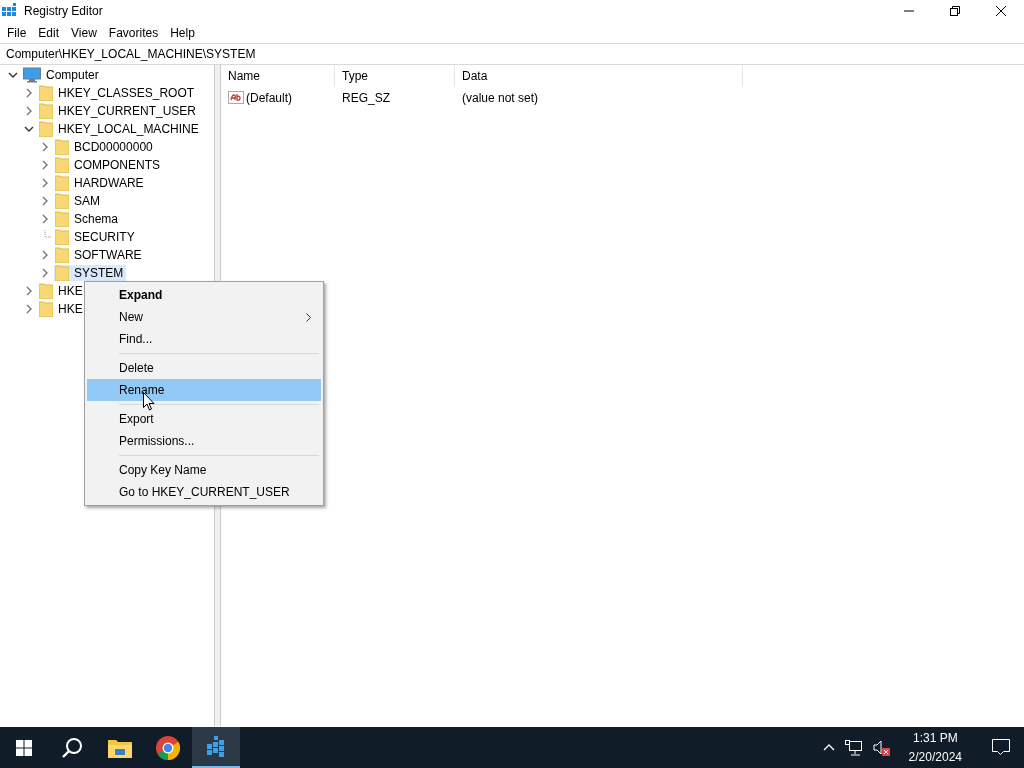 This screenshot has width=1024, height=768. What do you see at coordinates (78, 201) in the screenshot?
I see `tree-node: SAM` at bounding box center [78, 201].